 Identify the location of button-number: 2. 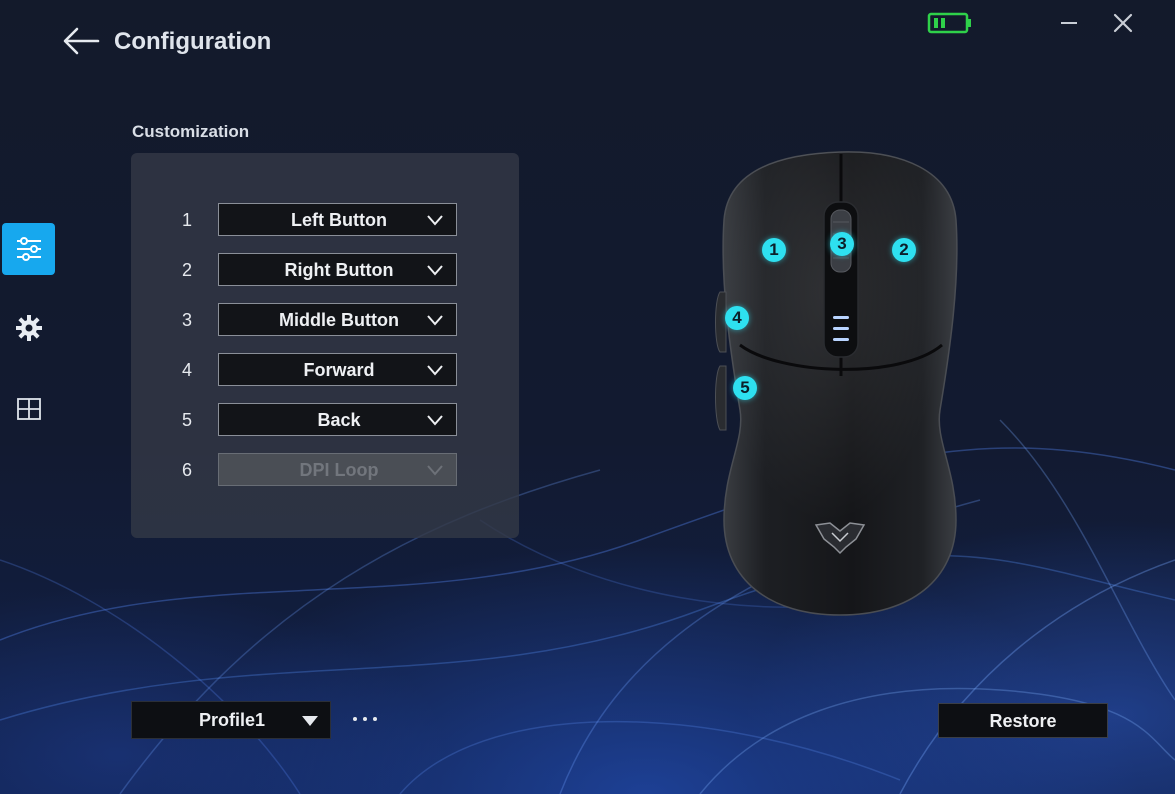
(186, 270).